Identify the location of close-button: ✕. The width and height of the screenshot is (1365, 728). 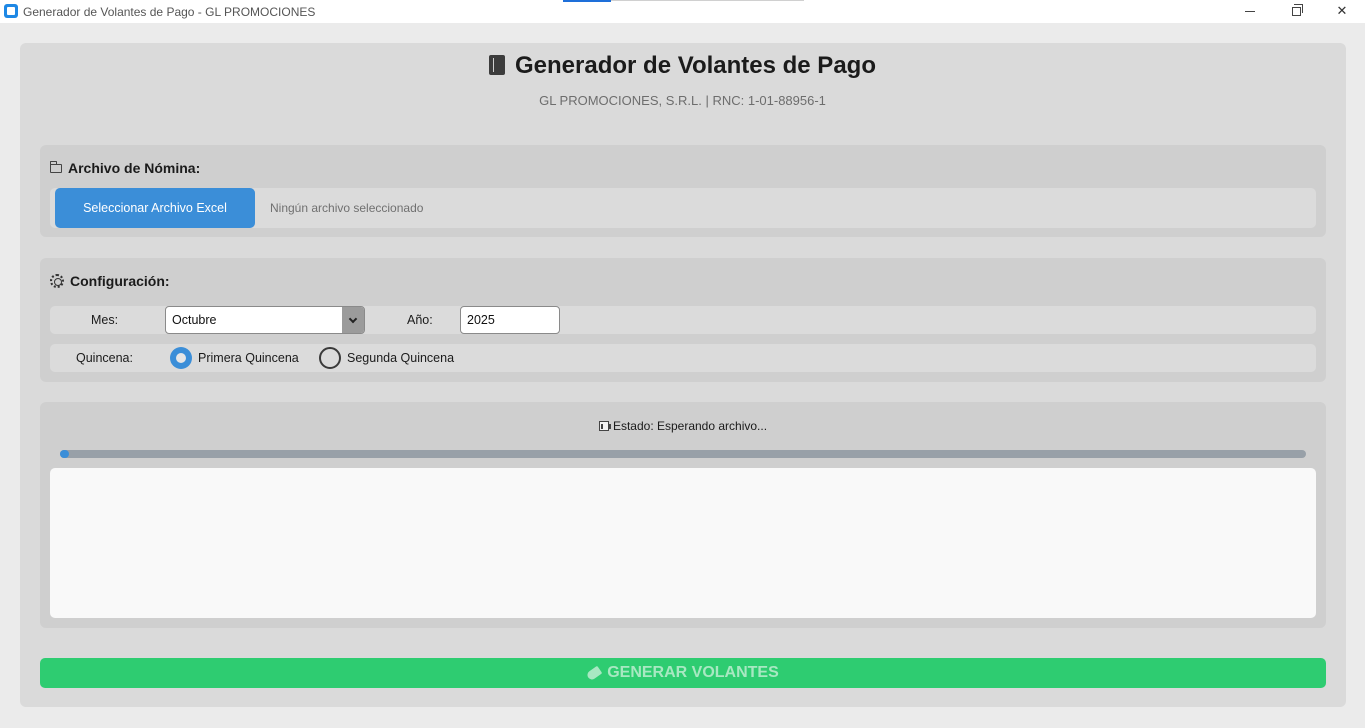
(1342, 11).